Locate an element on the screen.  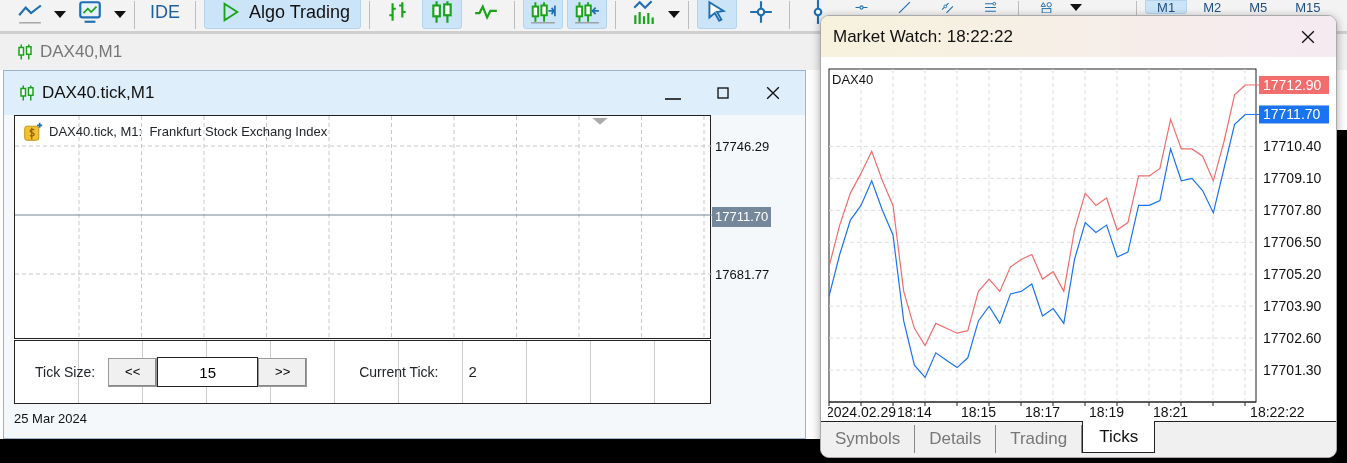
field-label: Tick Size: is located at coordinates (65, 372).